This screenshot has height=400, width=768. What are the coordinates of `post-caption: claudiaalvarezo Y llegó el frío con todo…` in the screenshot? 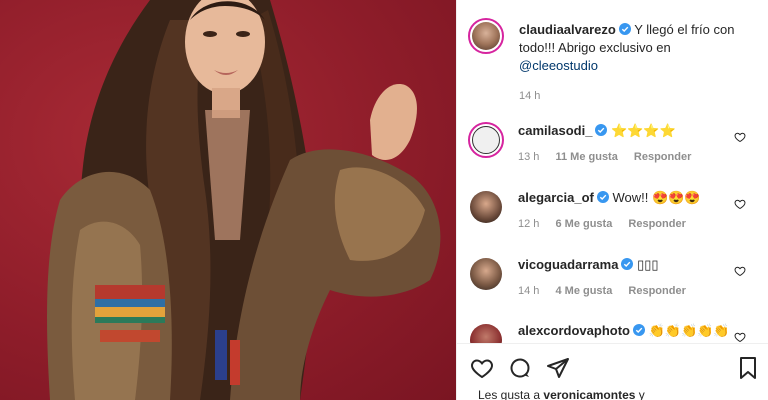 It's located at (635, 48).